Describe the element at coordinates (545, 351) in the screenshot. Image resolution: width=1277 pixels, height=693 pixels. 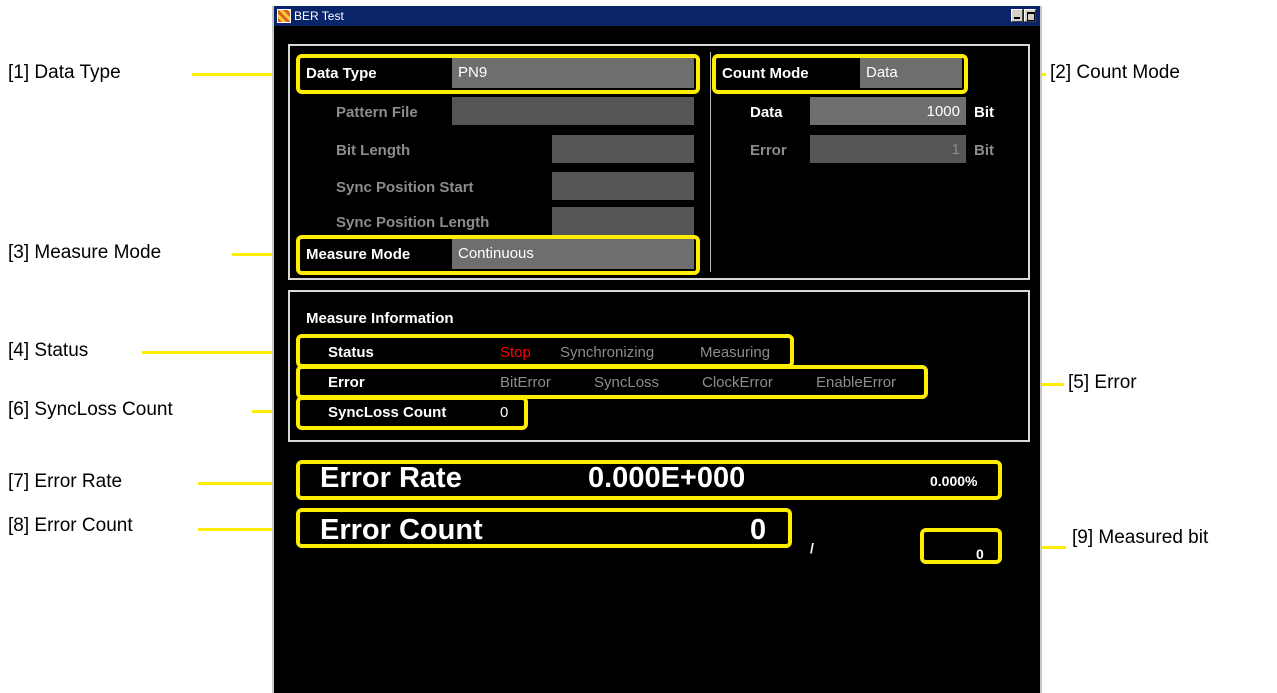
I see `highlight-status` at that location.